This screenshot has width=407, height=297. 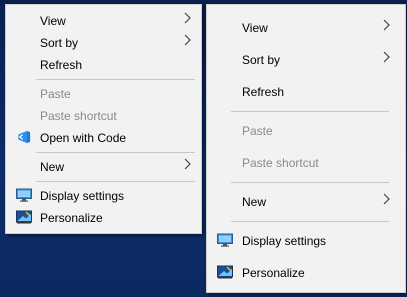 What do you see at coordinates (24, 137) in the screenshot?
I see `vscode-icon` at bounding box center [24, 137].